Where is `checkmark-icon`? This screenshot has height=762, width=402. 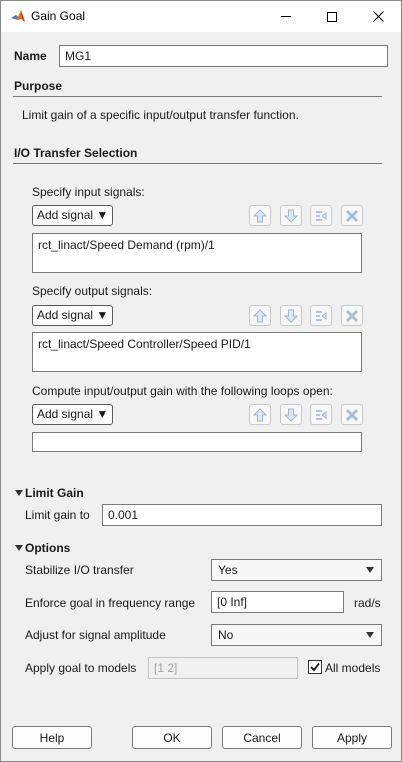
checkmark-icon is located at coordinates (315, 667).